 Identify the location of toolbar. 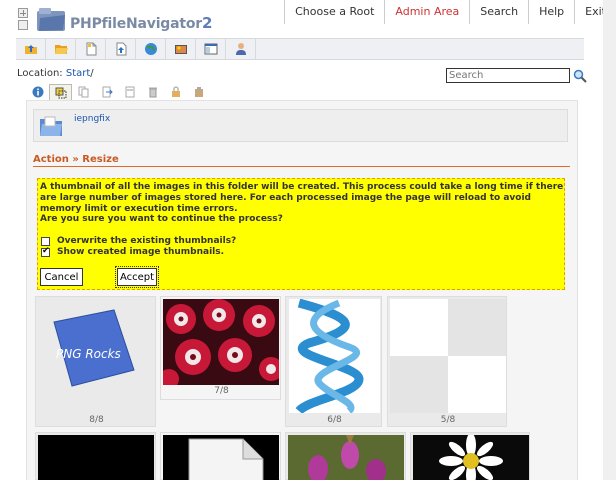
(300, 49).